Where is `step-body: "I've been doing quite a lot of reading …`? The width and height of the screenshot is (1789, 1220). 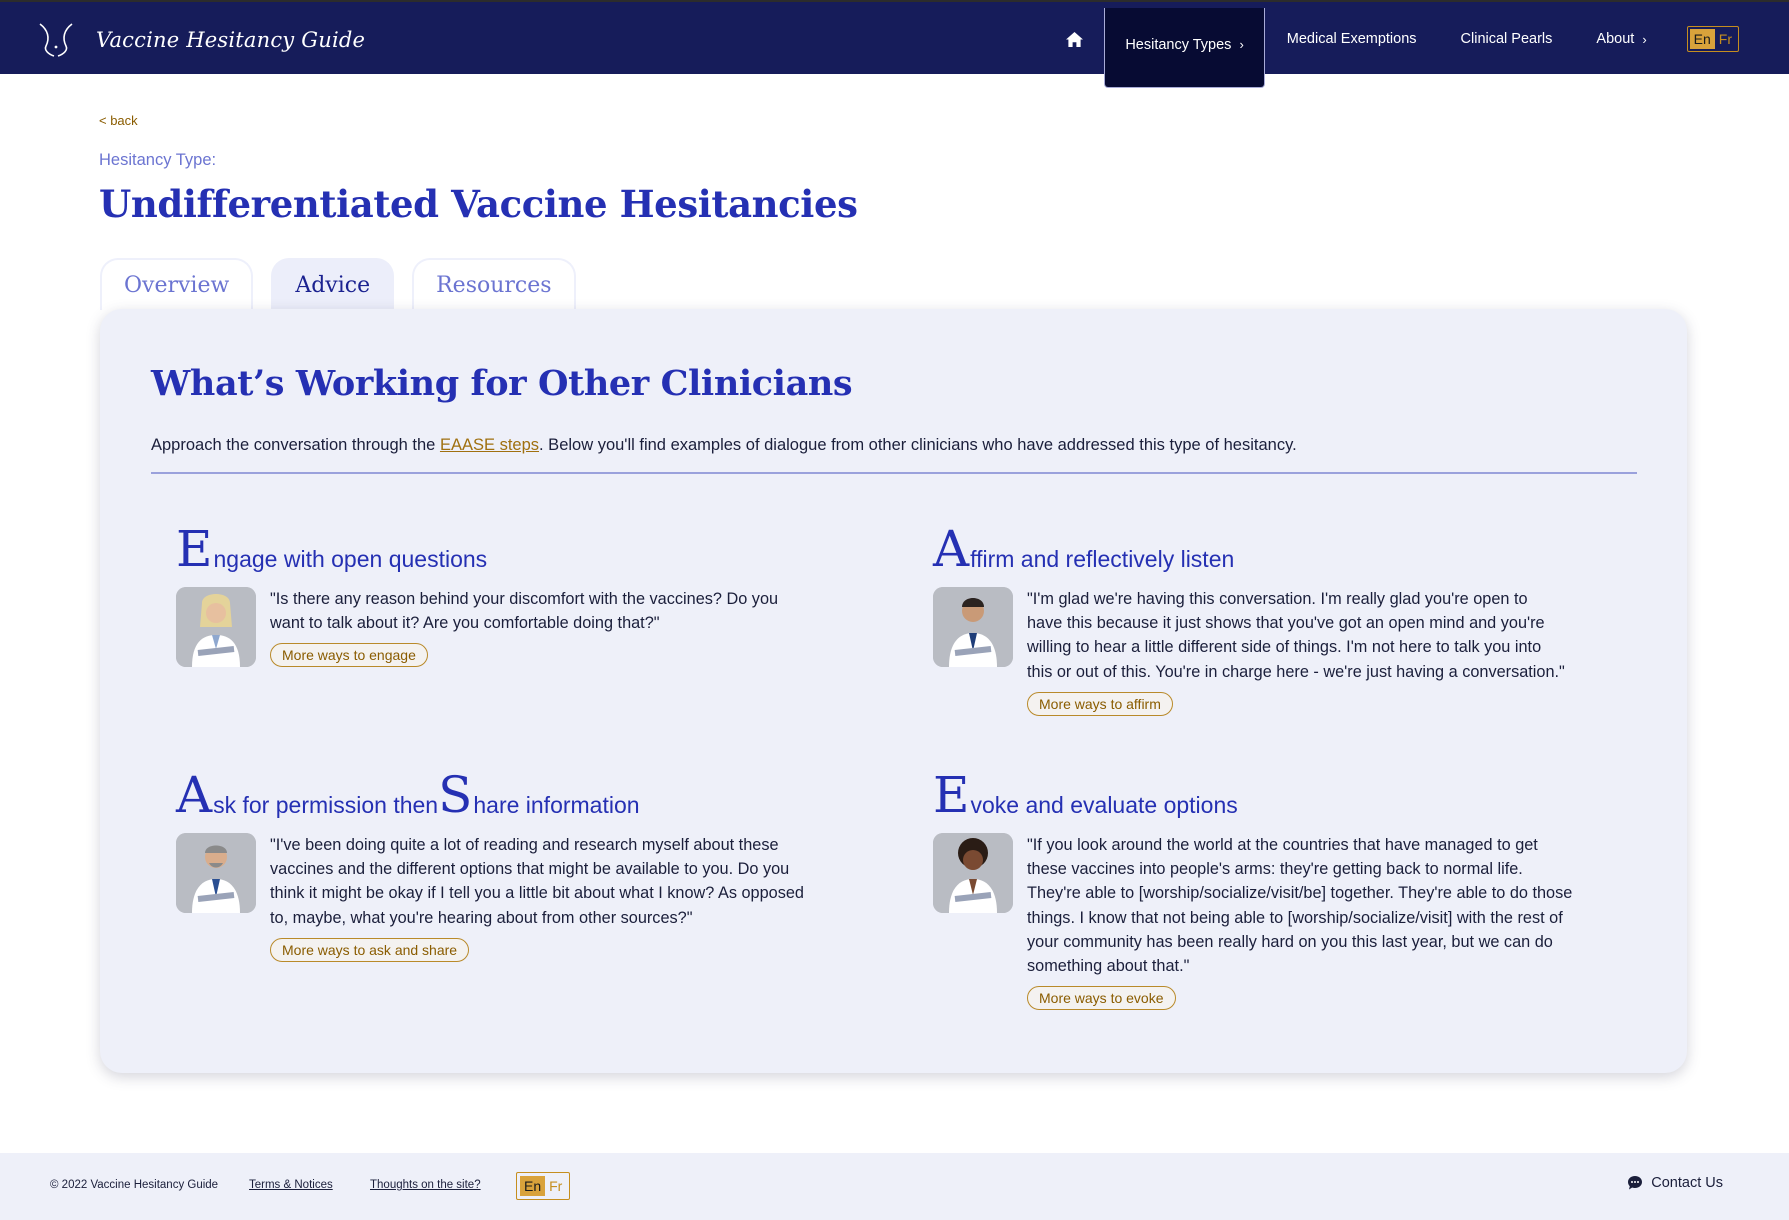
step-body: "I've been doing quite a lot of reading … is located at coordinates (493, 897).